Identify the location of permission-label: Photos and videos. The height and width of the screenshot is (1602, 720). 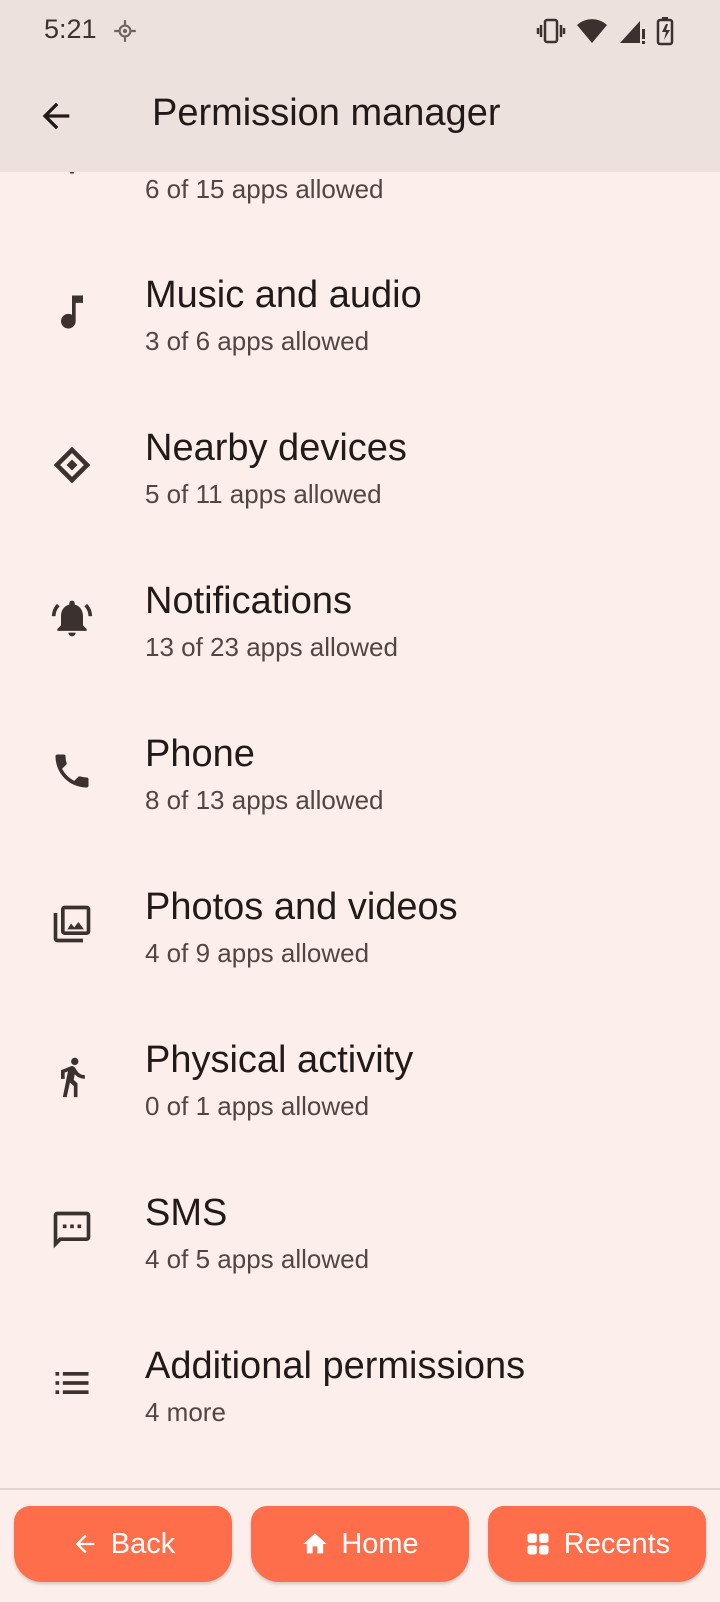
(301, 907).